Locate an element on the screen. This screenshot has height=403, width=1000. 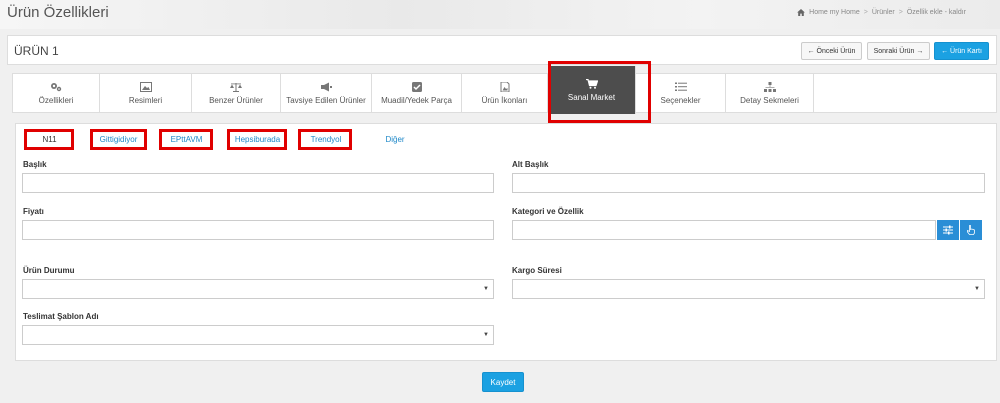
sliders-button is located at coordinates (948, 230).